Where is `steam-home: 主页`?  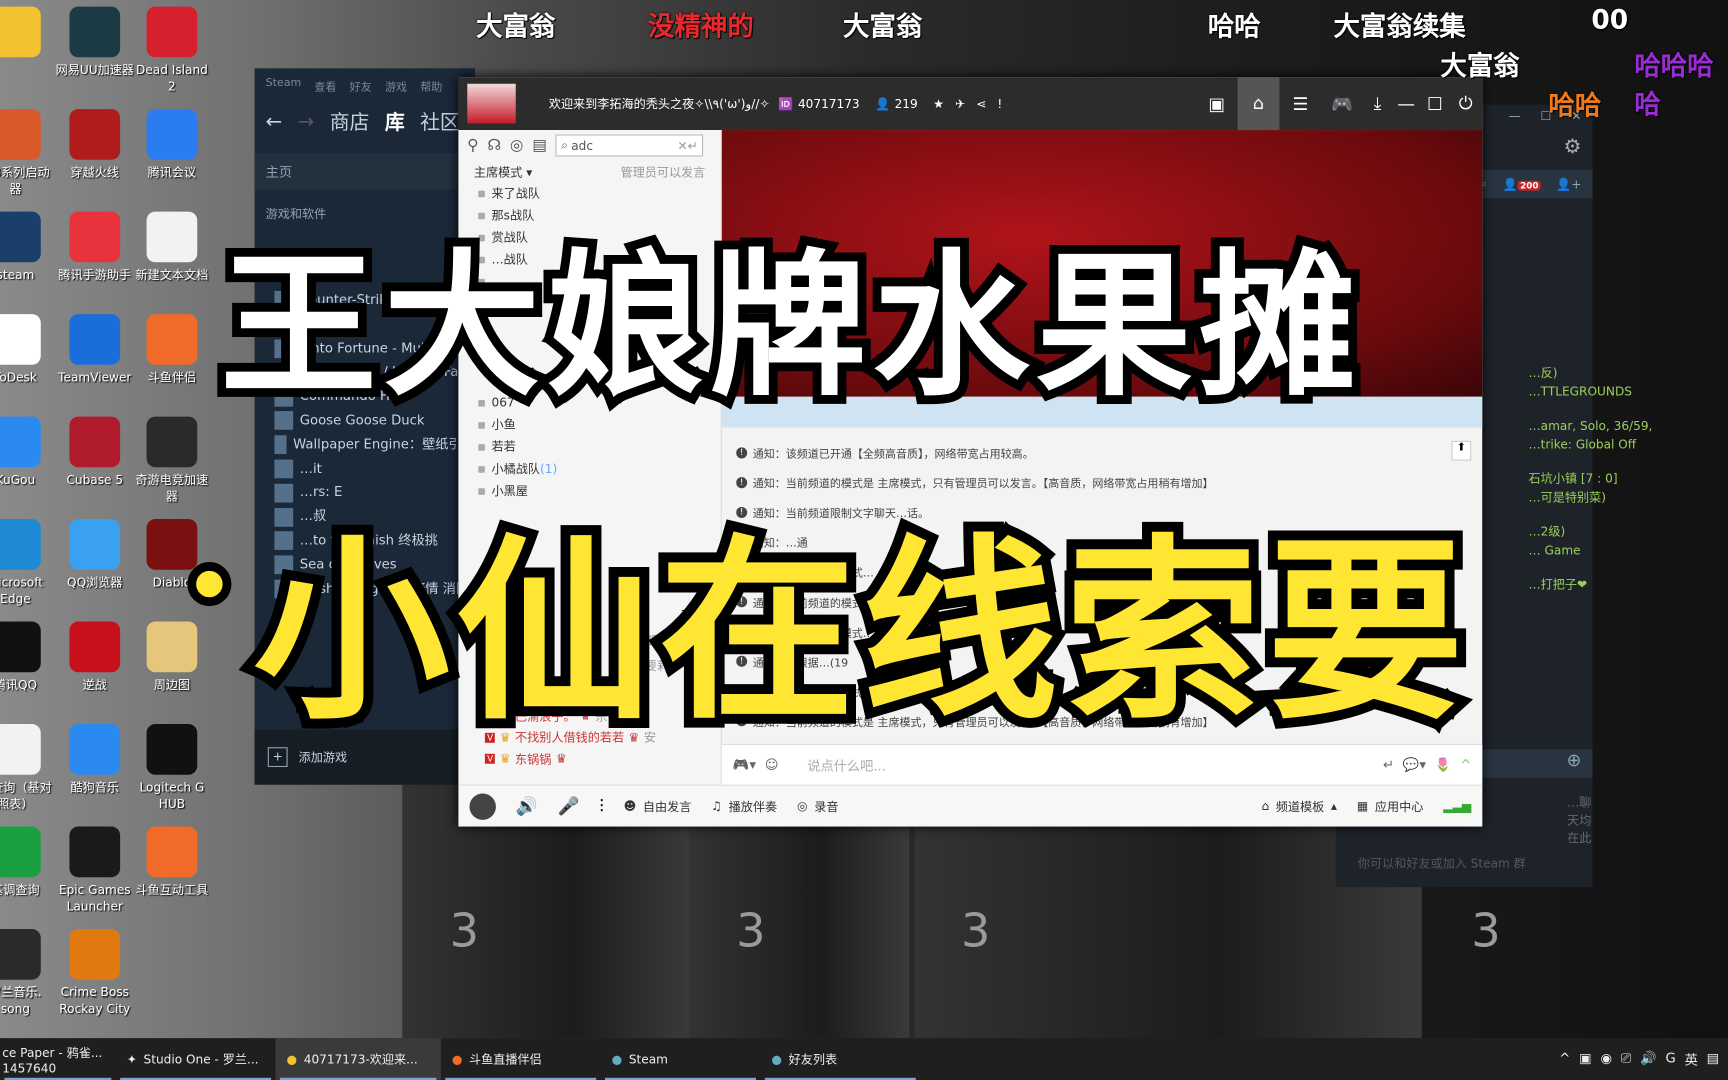 steam-home: 主页 is located at coordinates (364, 171).